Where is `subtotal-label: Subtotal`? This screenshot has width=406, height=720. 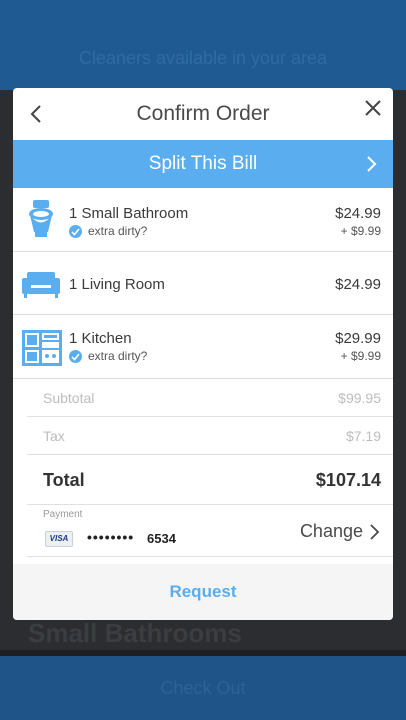
subtotal-label: Subtotal is located at coordinates (69, 398).